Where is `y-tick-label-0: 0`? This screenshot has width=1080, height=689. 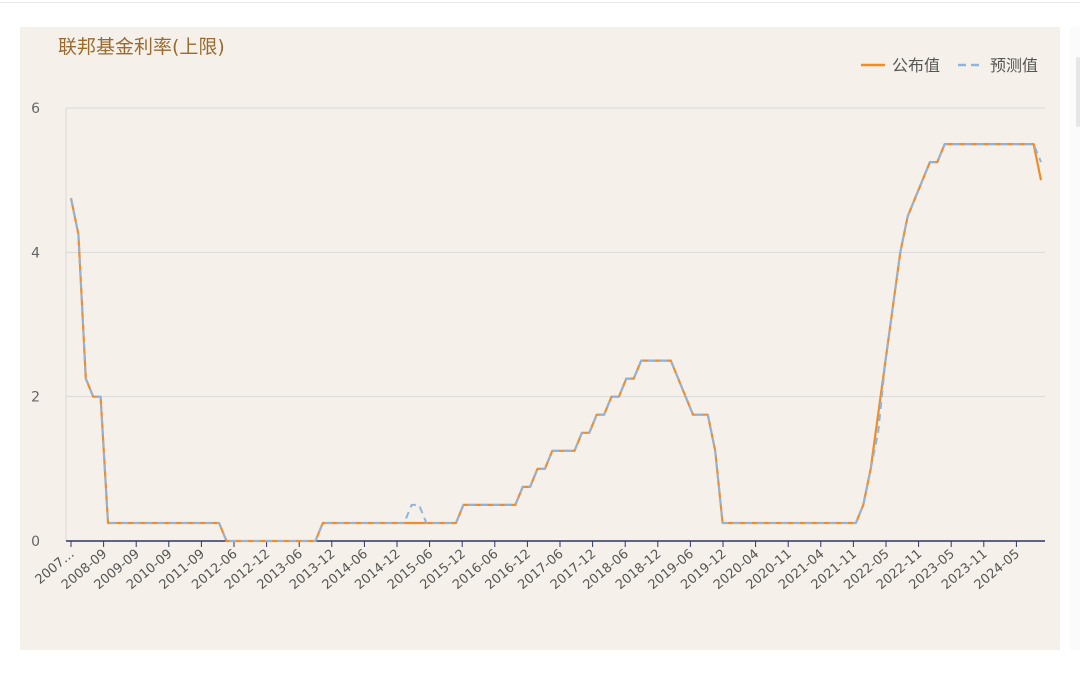
y-tick-label-0: 0 is located at coordinates (35, 542).